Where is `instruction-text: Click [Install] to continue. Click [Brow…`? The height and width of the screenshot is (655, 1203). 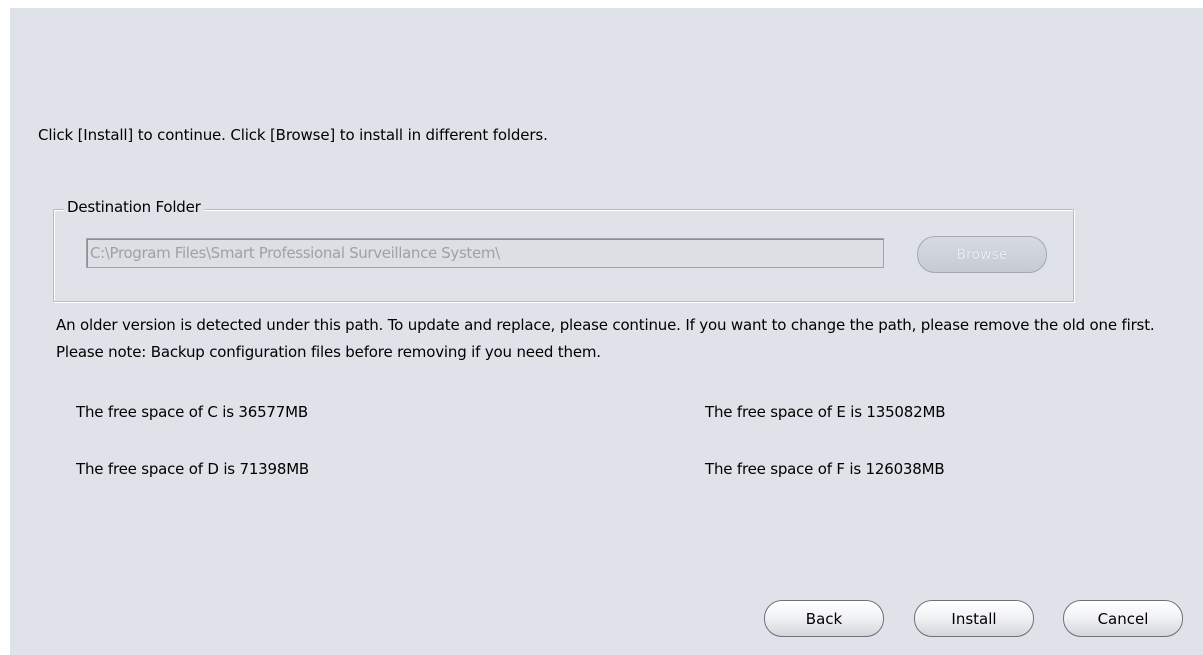
instruction-text: Click [Install] to continue. Click [Brow… is located at coordinates (293, 135).